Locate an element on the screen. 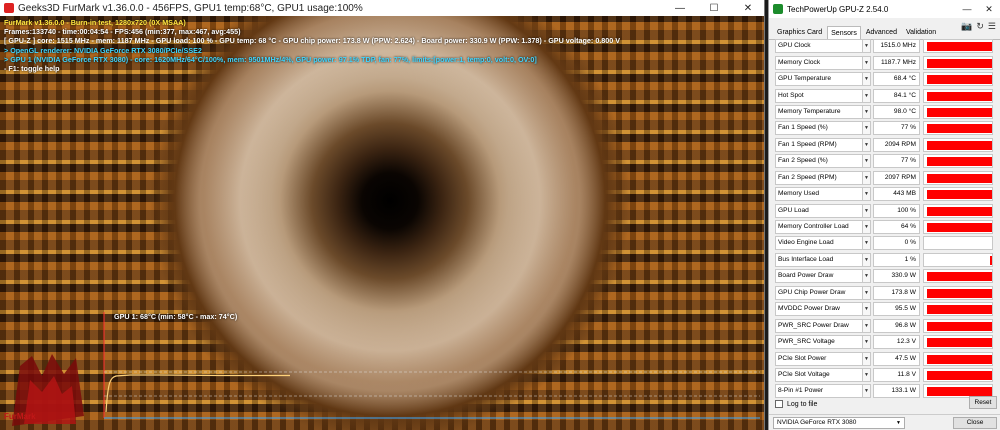 This screenshot has height=430, width=1000. sensor-label: GPU Load is located at coordinates (819, 210).